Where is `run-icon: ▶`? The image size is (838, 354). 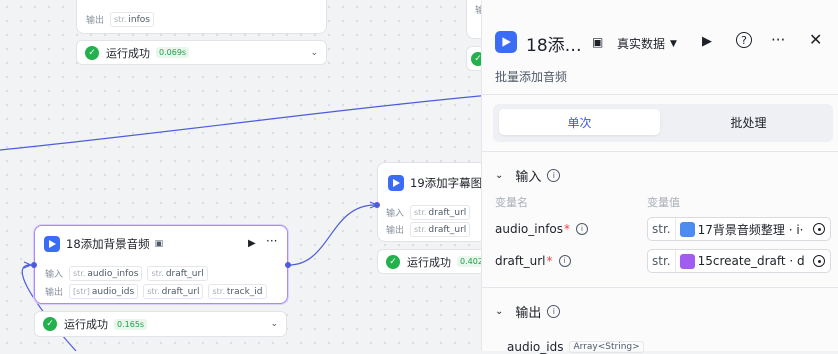
run-icon: ▶ is located at coordinates (707, 41).